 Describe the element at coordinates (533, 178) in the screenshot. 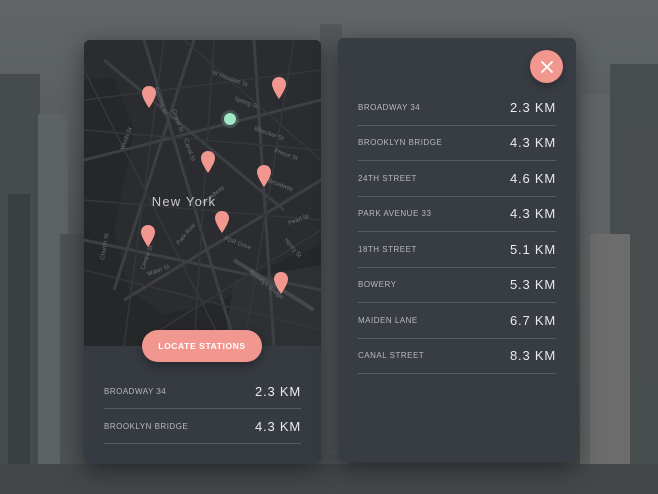

I see `station-distance: 4.6 KM` at that location.